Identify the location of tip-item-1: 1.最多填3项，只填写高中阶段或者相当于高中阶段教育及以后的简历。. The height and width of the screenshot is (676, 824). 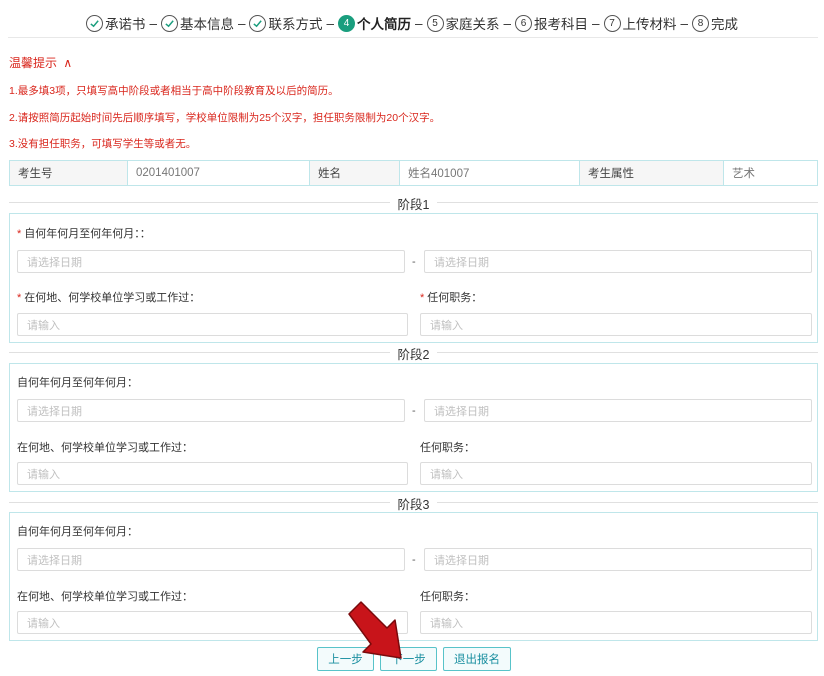
(174, 91).